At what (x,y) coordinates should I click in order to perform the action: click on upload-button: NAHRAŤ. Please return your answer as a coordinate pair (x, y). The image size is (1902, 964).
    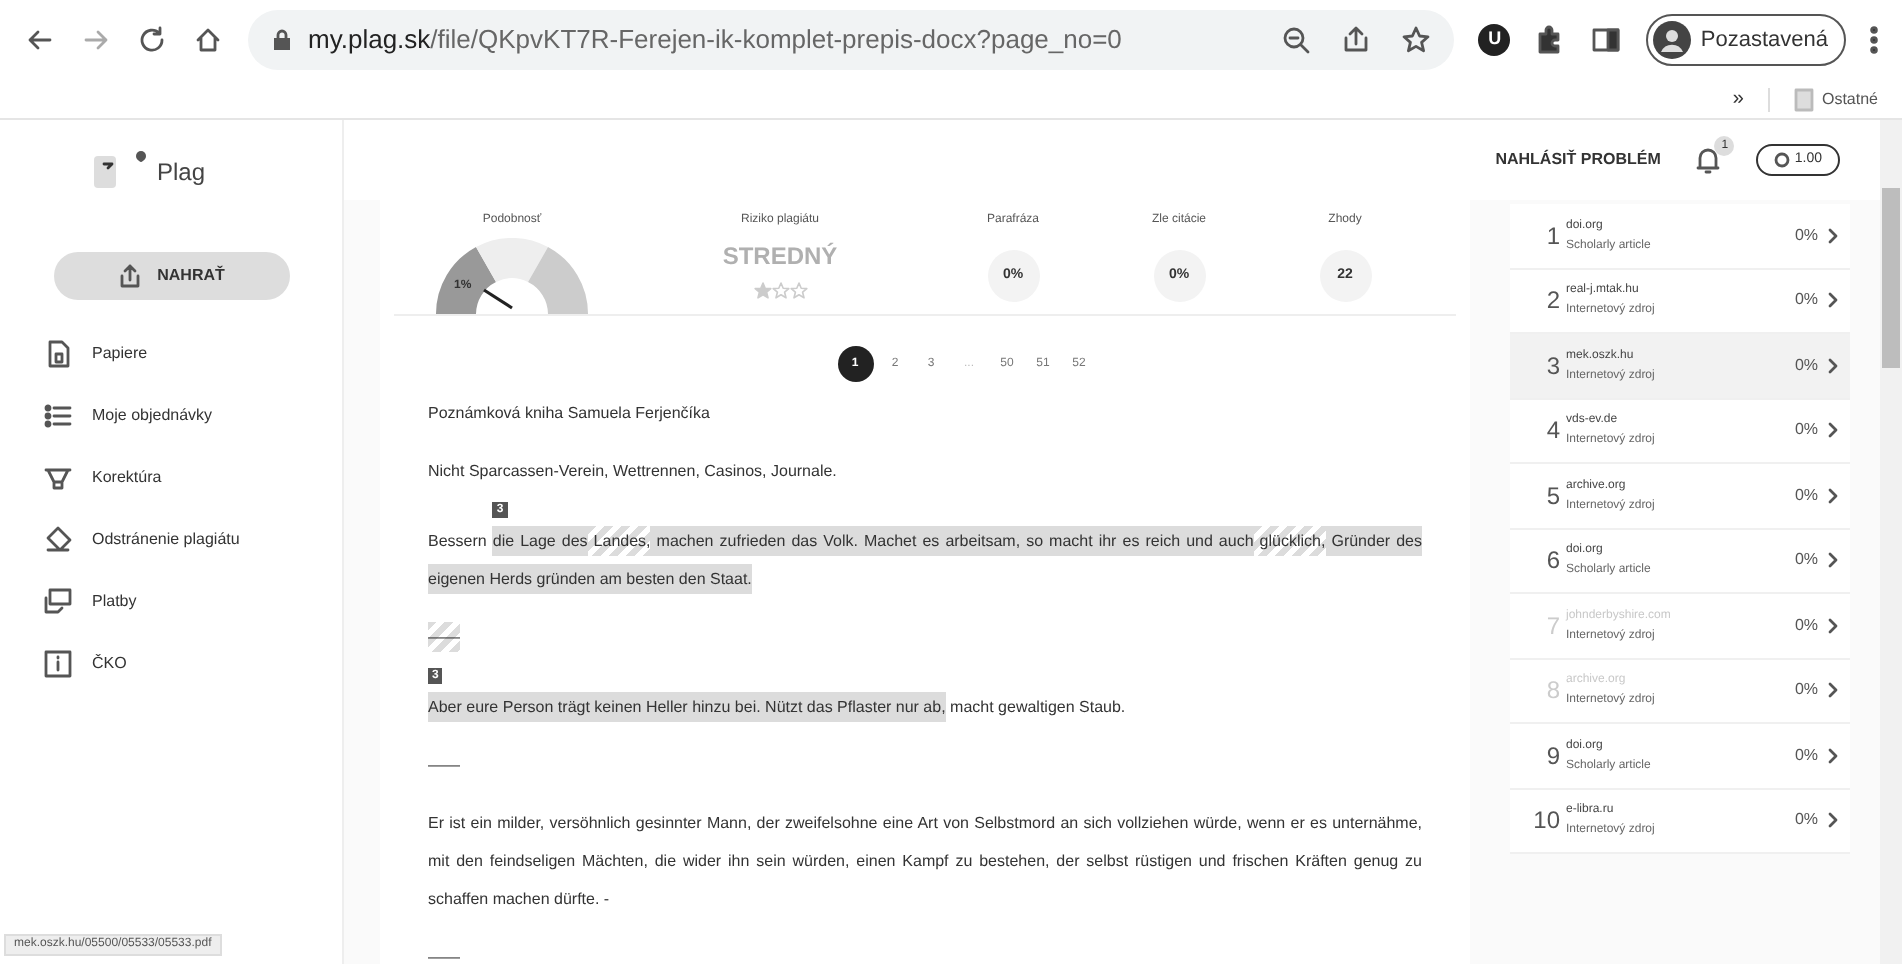
    Looking at the image, I should click on (171, 276).